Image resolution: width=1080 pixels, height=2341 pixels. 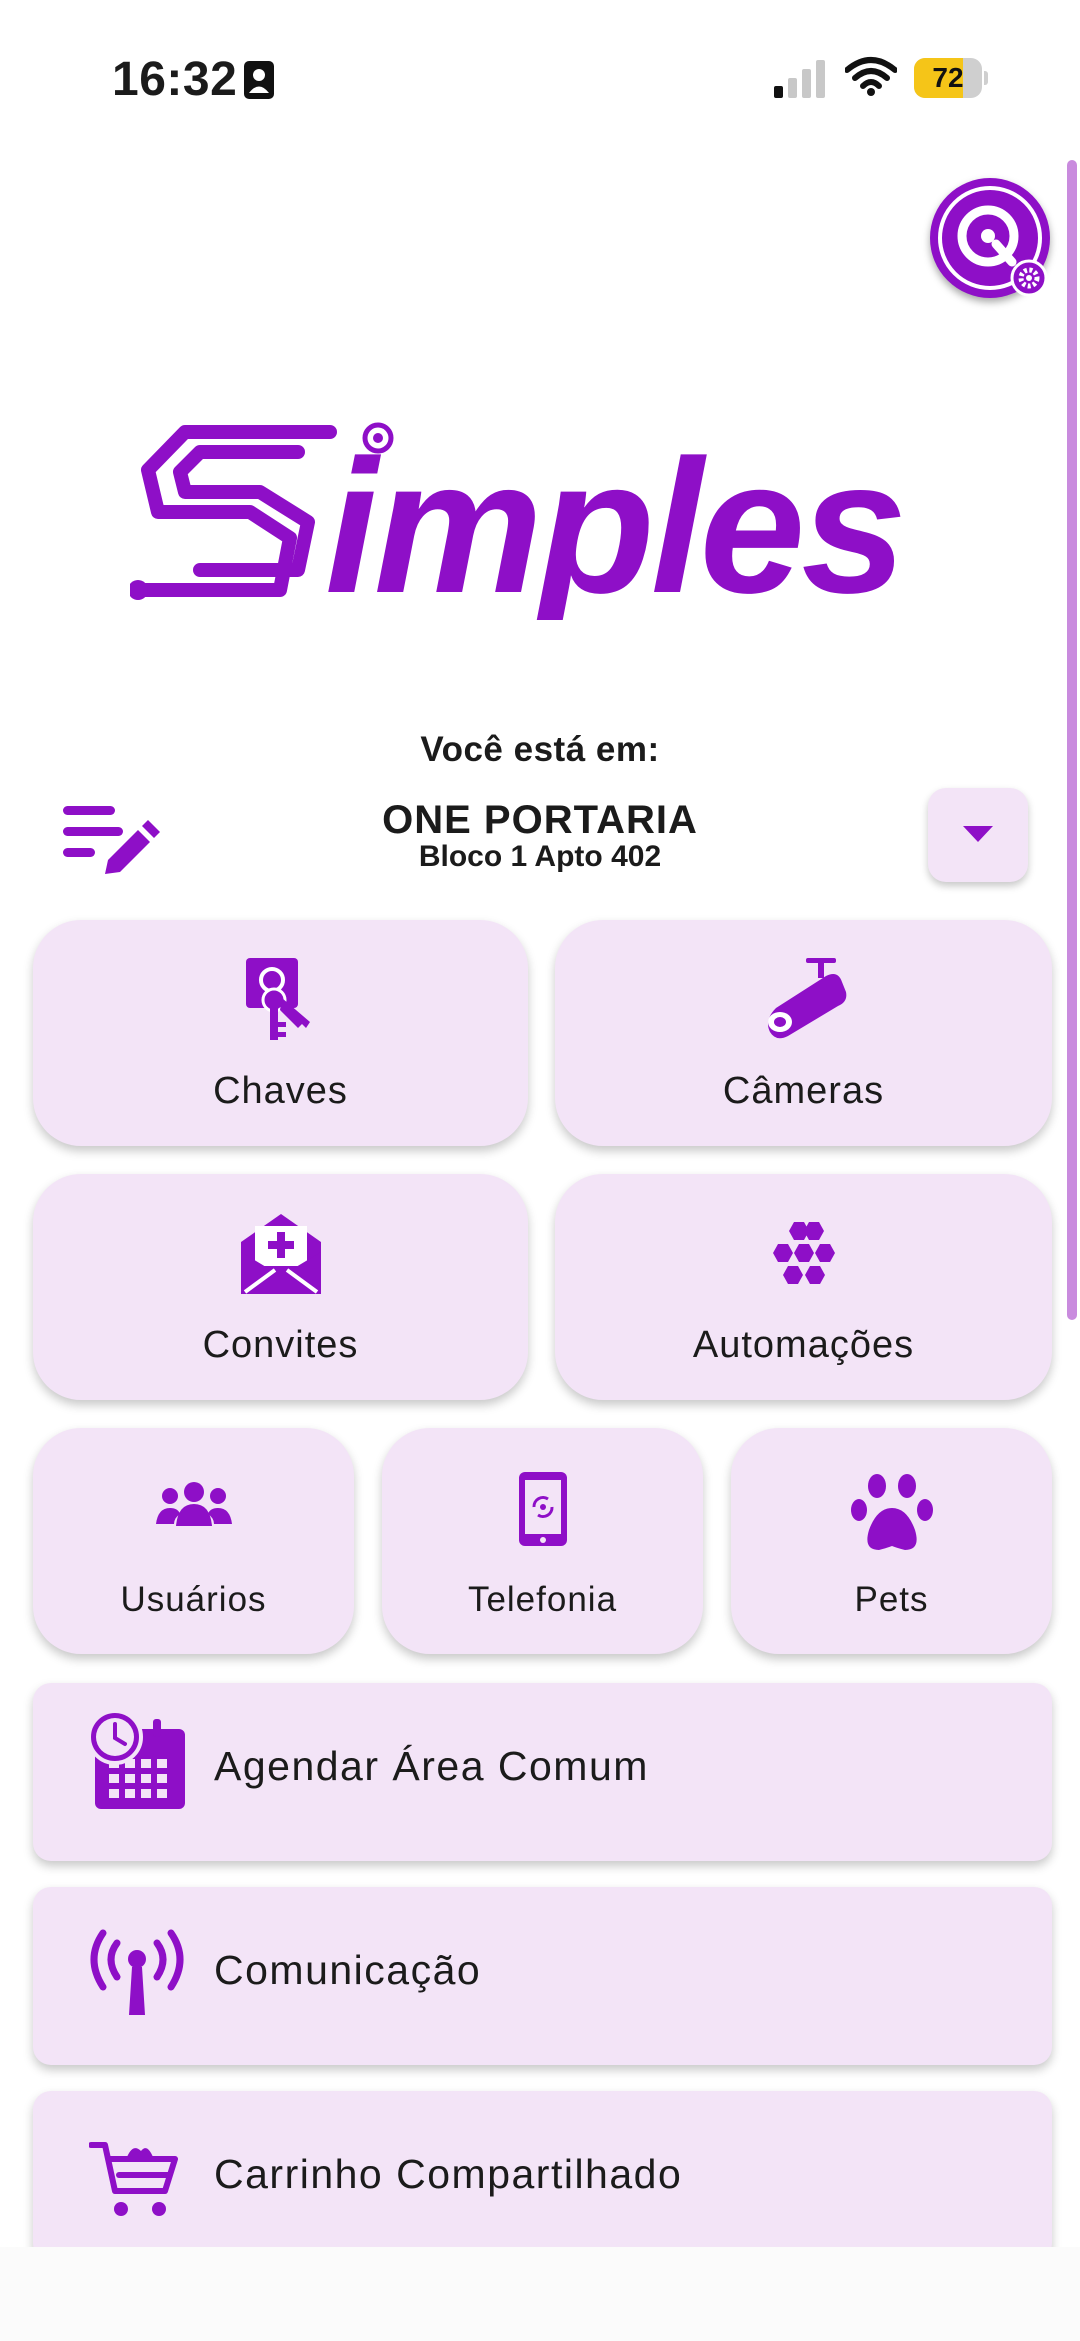 I want to click on hexagons-icon, so click(x=803, y=1253).